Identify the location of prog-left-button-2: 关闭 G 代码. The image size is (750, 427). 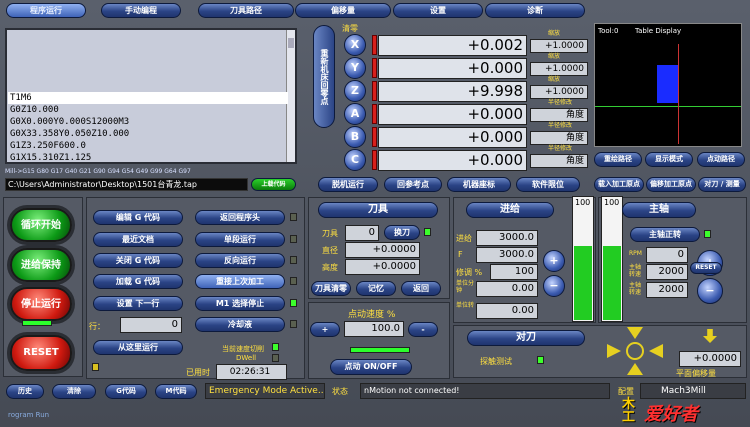
(138, 260).